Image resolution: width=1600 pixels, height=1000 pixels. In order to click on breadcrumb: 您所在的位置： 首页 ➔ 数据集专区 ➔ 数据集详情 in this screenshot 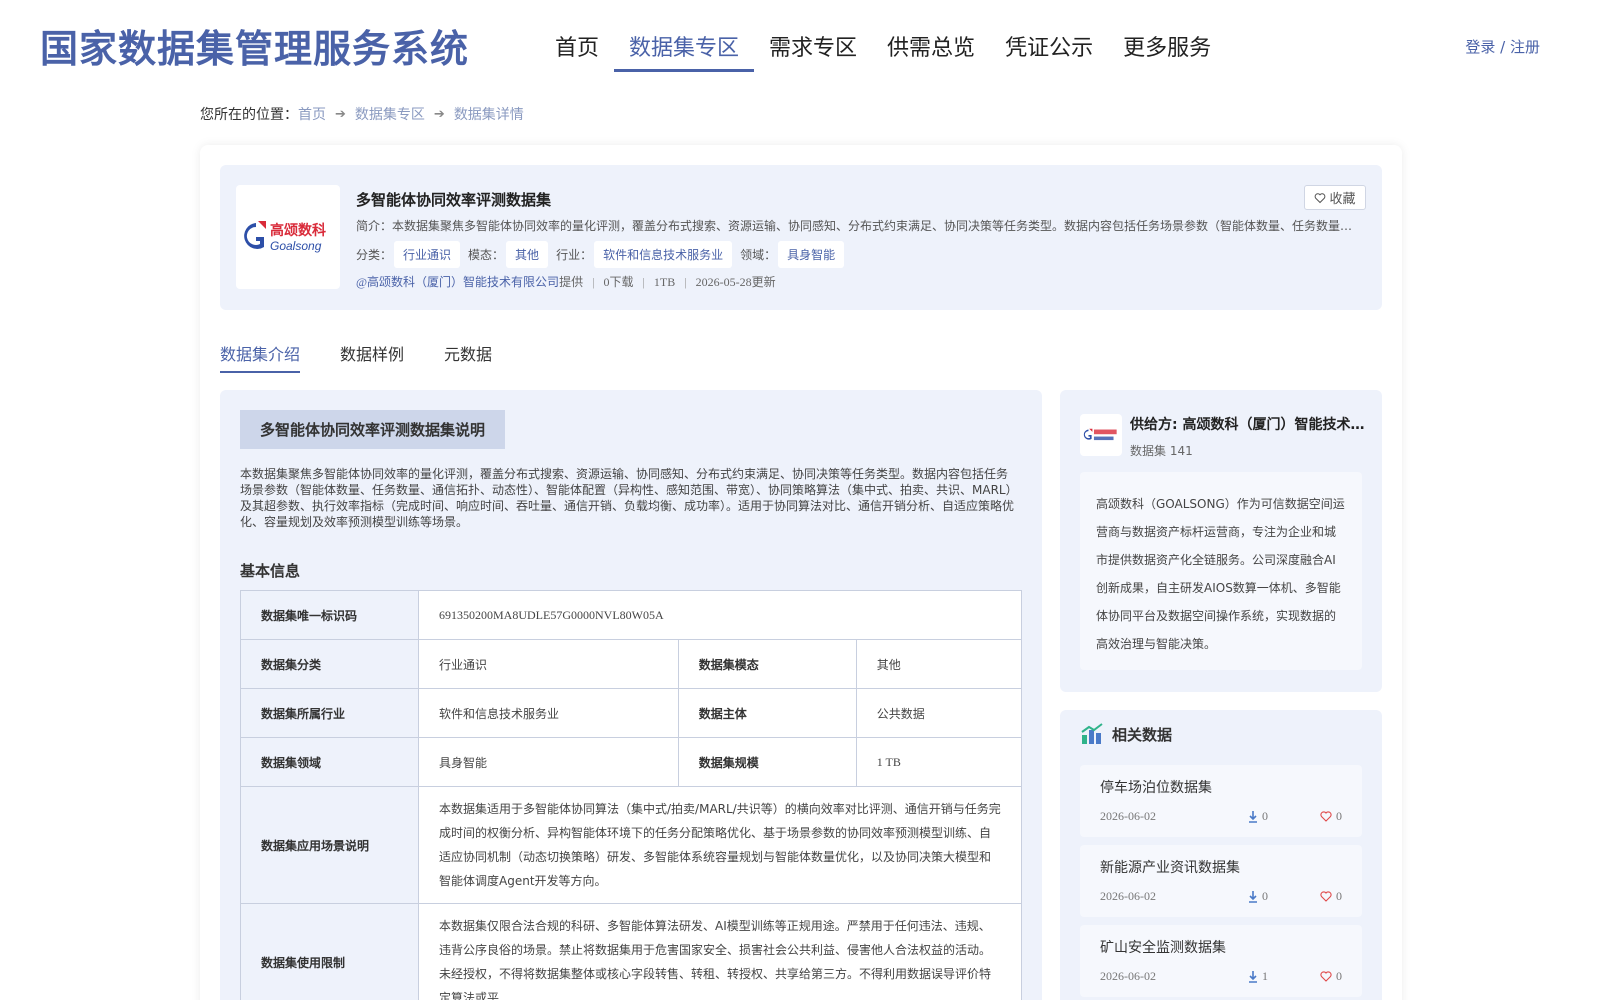, I will do `click(362, 114)`.